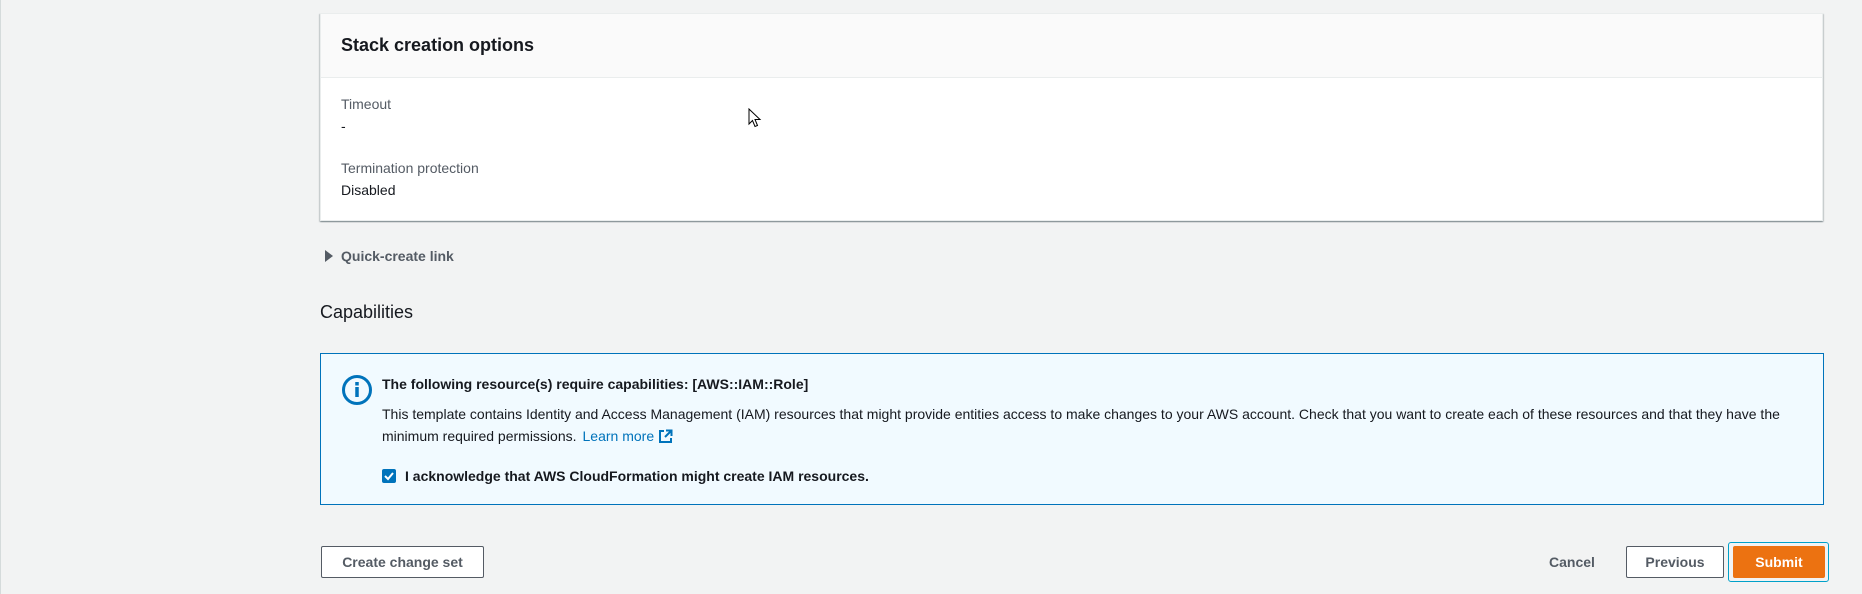 The width and height of the screenshot is (1862, 594). I want to click on termination-protection-value: Disabled, so click(368, 190).